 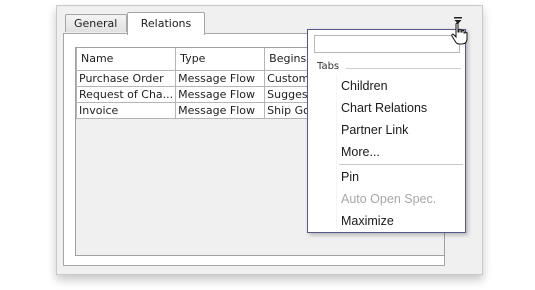 I want to click on tab-relations-label: Relations, so click(x=166, y=23).